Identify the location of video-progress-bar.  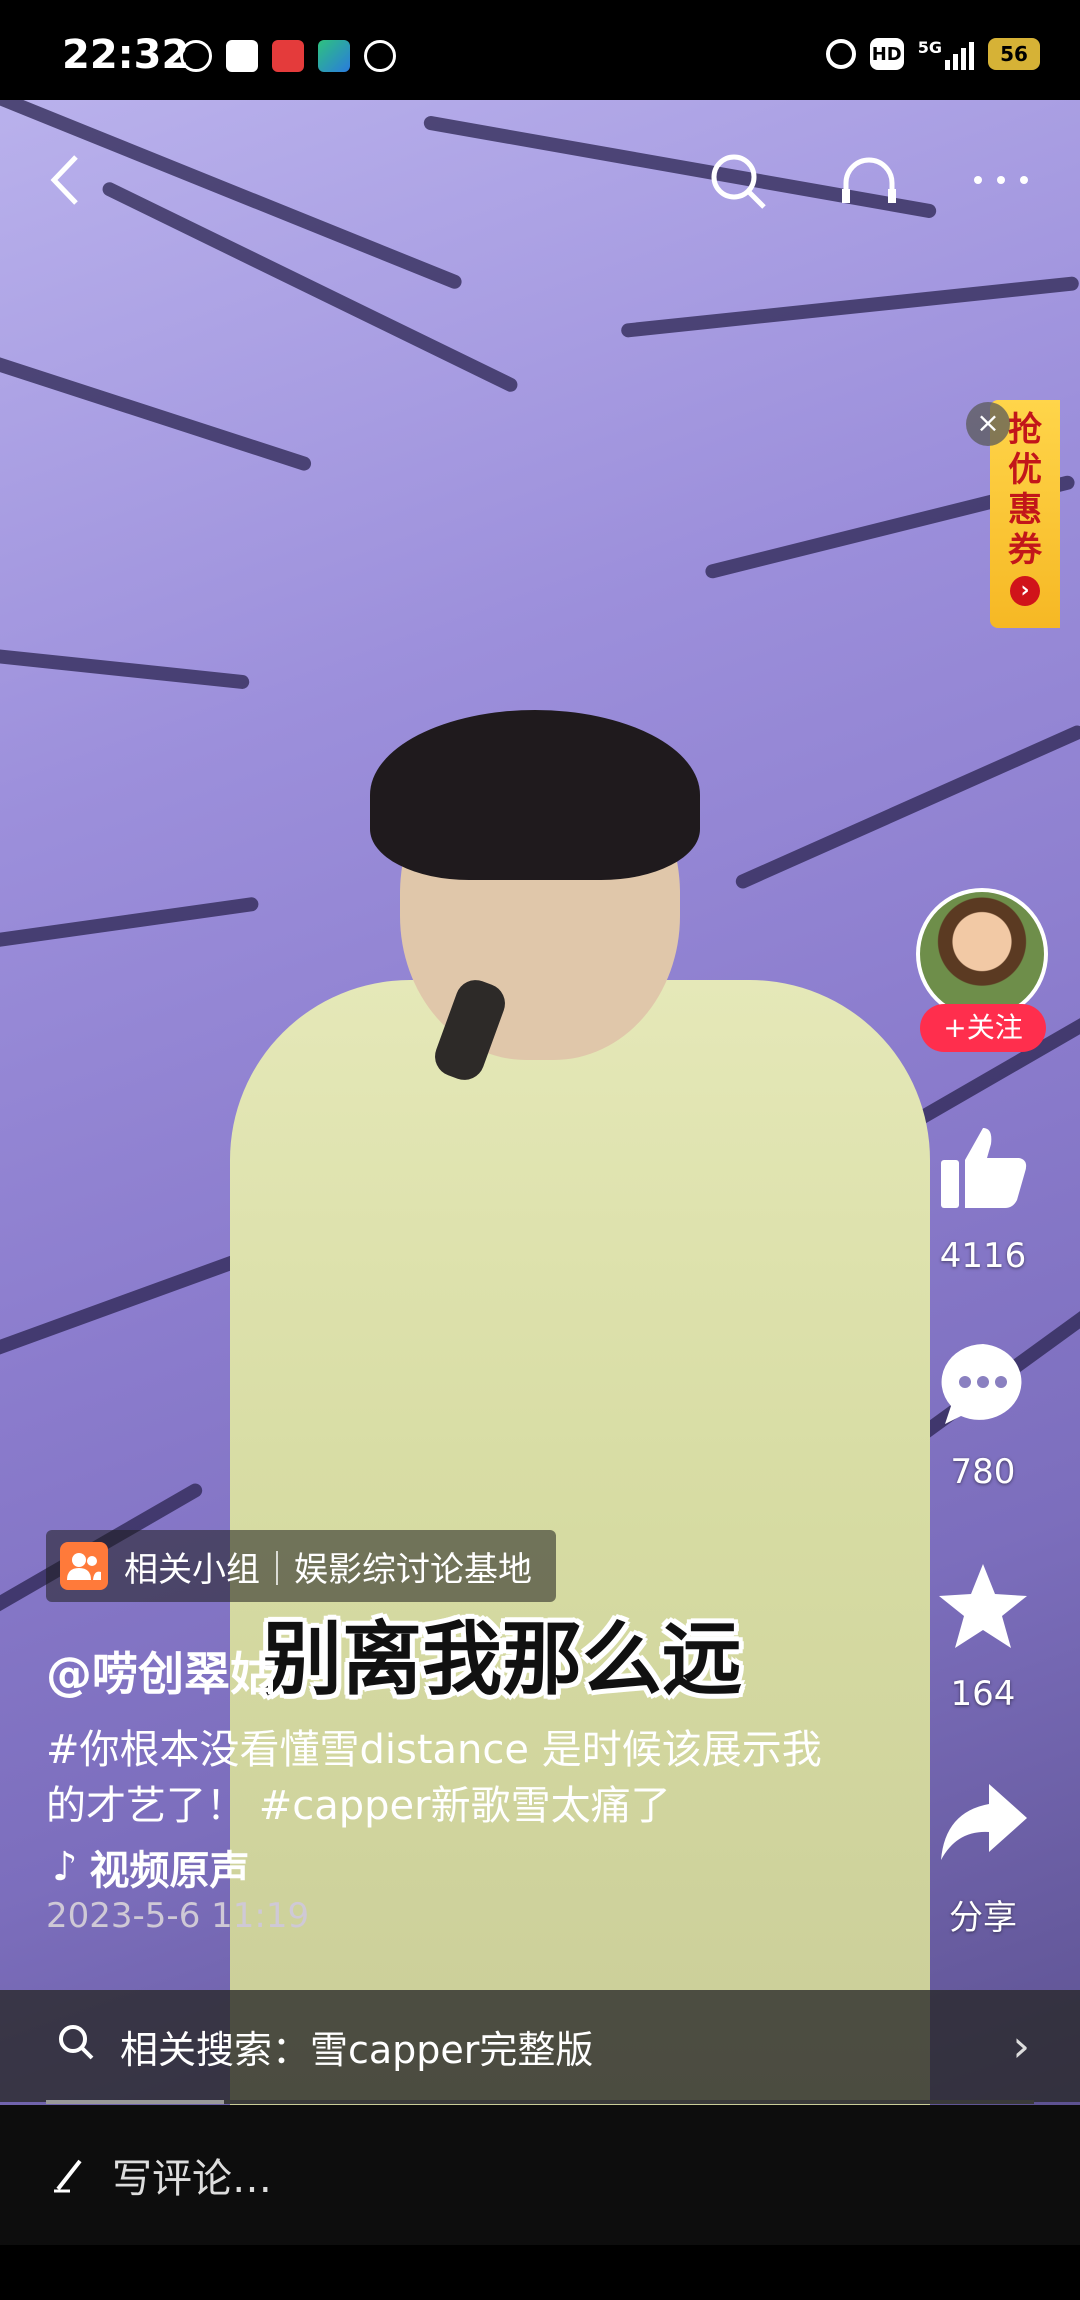
(540, 2102).